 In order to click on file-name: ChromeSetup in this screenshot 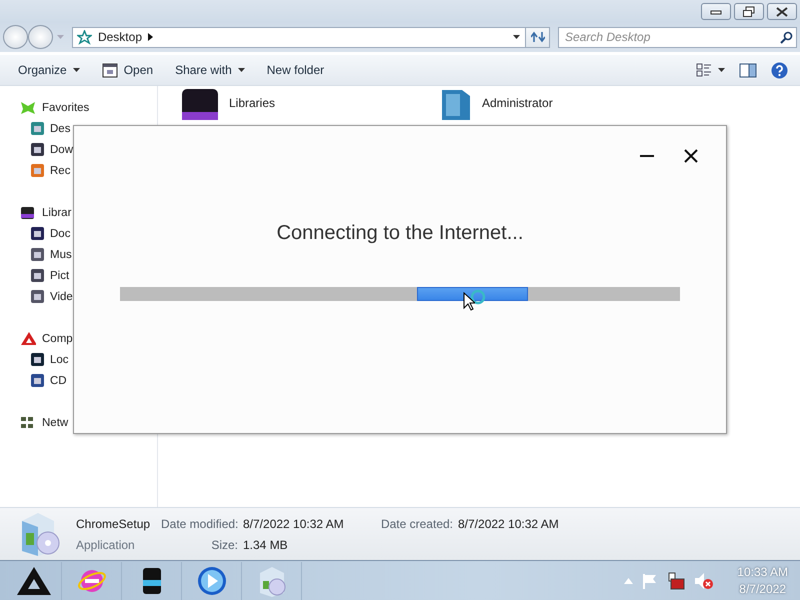, I will do `click(114, 523)`.